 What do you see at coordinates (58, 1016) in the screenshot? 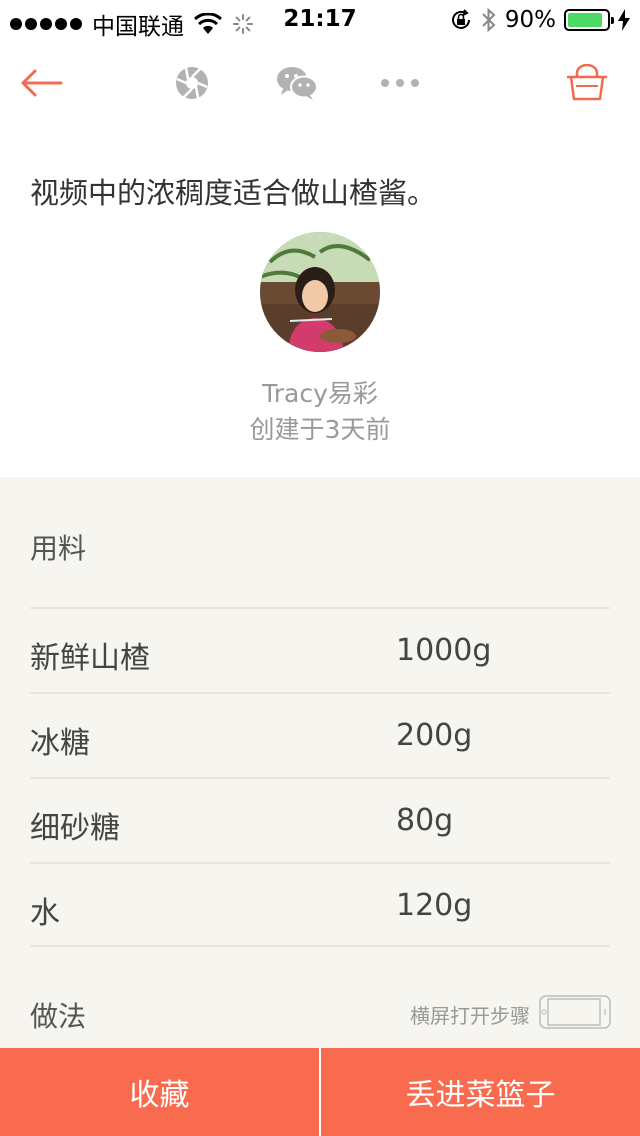
I see `steps-title: 做法` at bounding box center [58, 1016].